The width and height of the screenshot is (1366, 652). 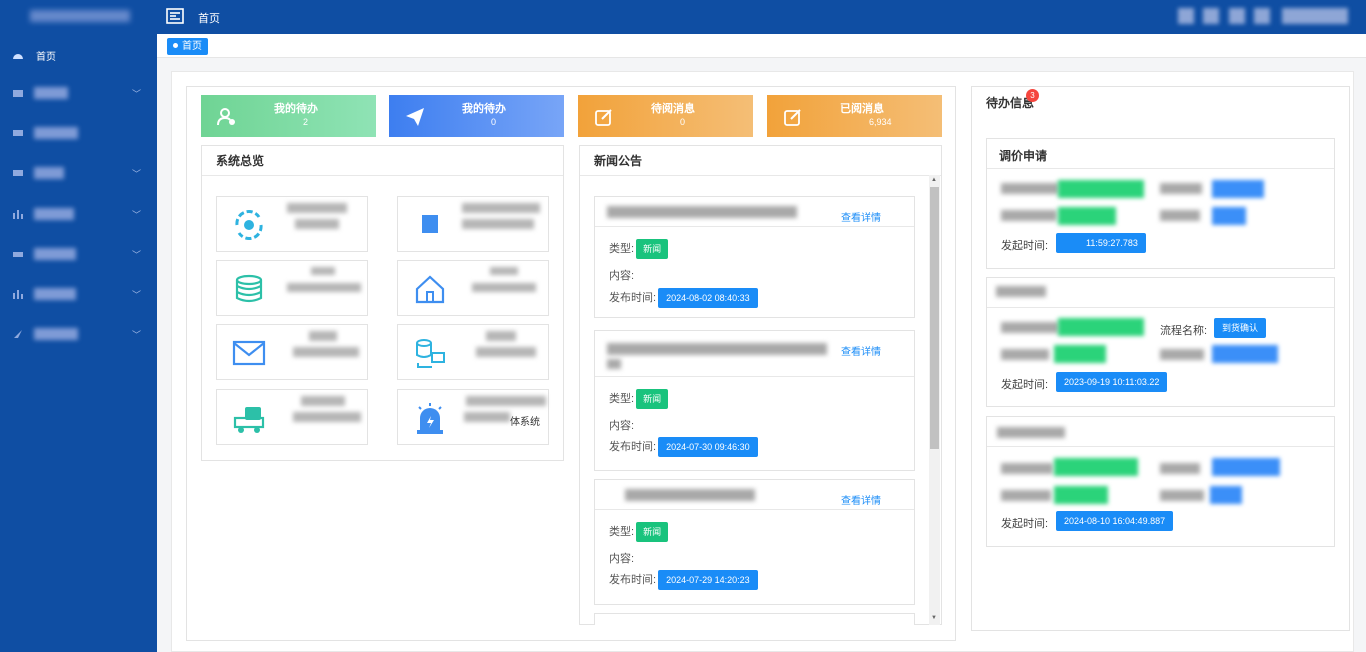 What do you see at coordinates (1112, 382) in the screenshot?
I see `todo-start-time: 2023-09-19 10:11:03.22` at bounding box center [1112, 382].